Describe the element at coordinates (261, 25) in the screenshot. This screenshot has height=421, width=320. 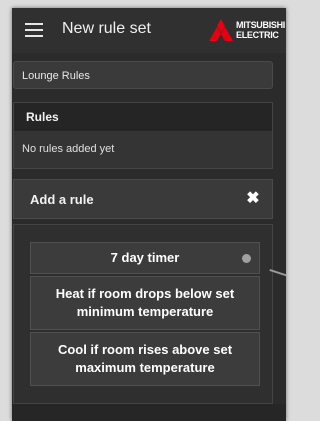
I see `brand-line-1: MITSUBISHI` at that location.